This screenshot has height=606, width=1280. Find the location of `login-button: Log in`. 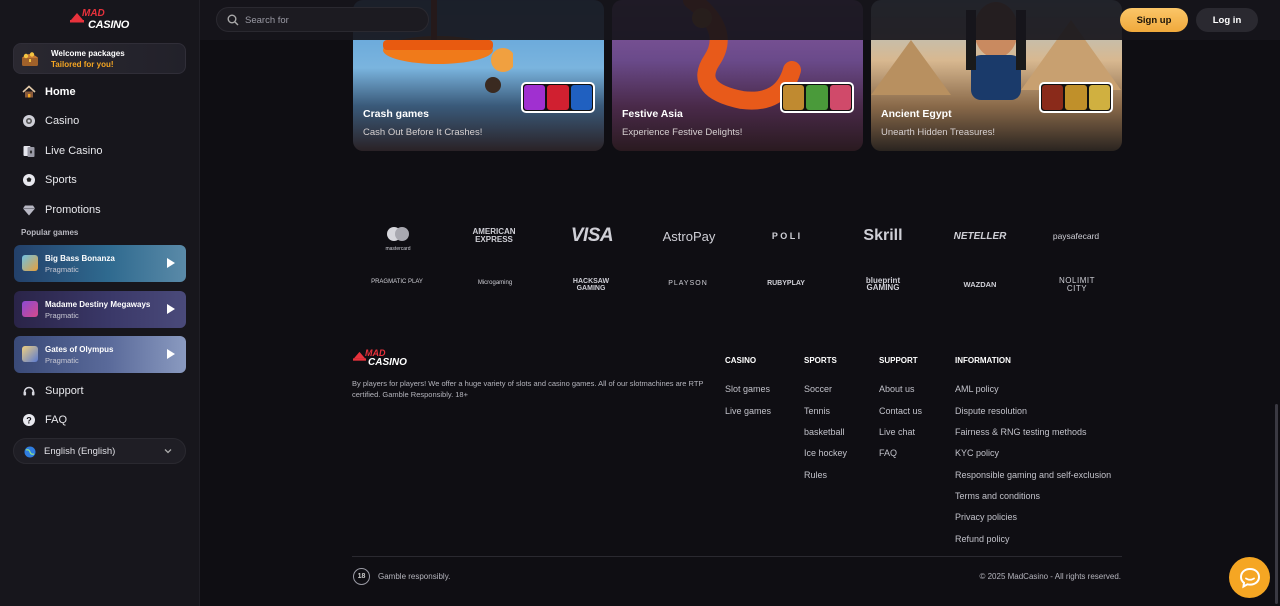

login-button: Log in is located at coordinates (1227, 20).